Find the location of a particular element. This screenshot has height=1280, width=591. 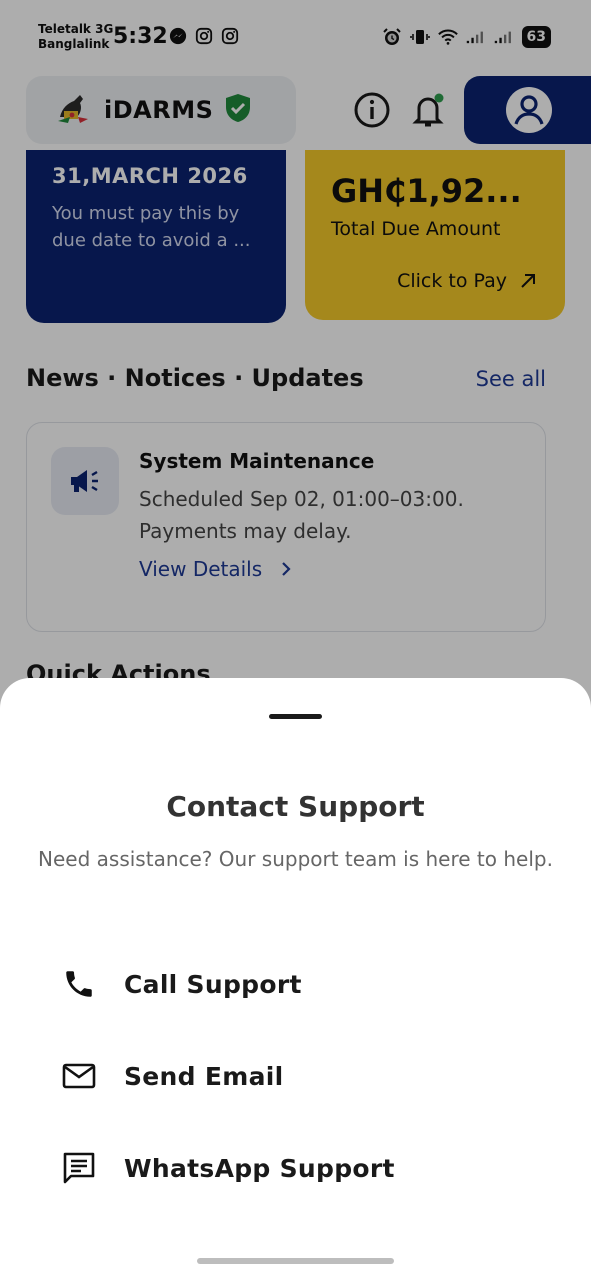

call-support-option: Call Support is located at coordinates (295, 984).